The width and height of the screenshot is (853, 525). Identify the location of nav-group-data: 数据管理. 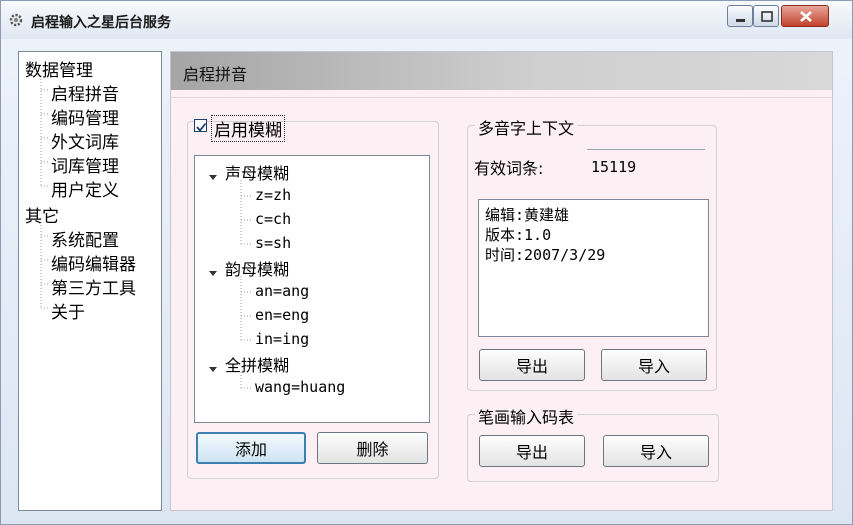
(59, 68).